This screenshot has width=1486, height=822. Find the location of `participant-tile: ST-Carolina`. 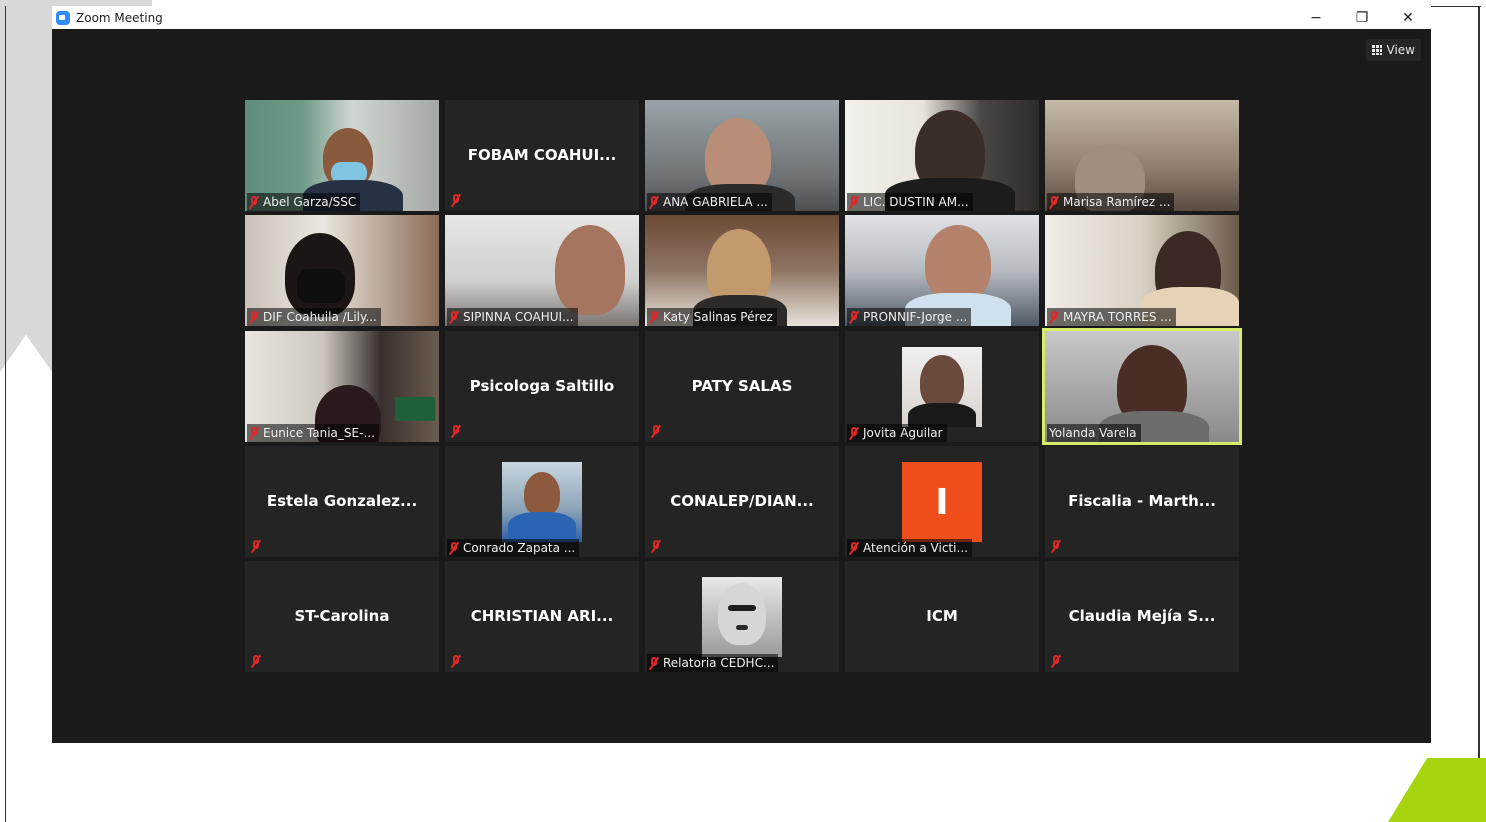

participant-tile: ST-Carolina is located at coordinates (342, 616).